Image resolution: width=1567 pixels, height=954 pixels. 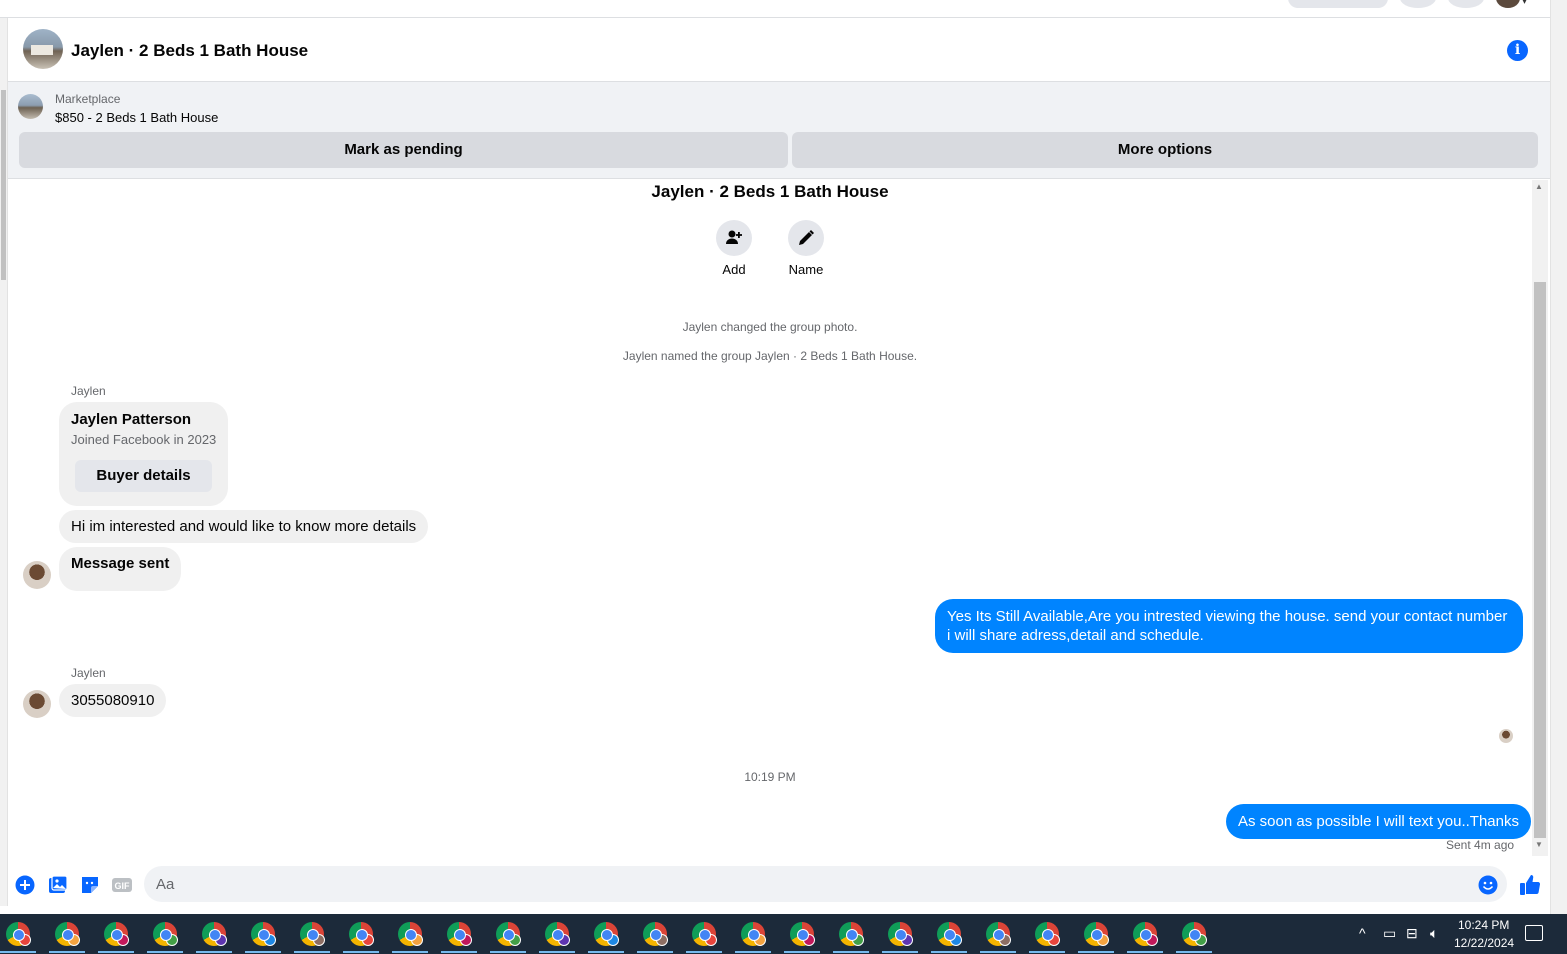 What do you see at coordinates (1517, 50) in the screenshot?
I see `info-icon: i` at bounding box center [1517, 50].